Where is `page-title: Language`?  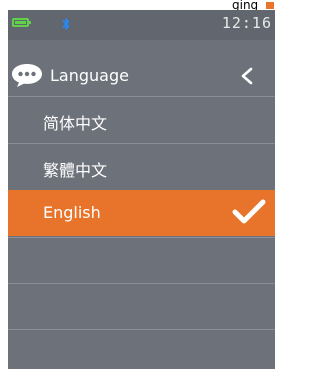
page-title: Language is located at coordinates (89, 75).